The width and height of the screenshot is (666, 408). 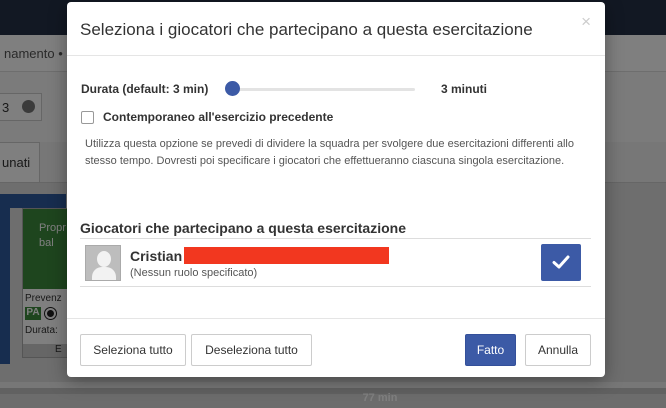 I want to click on duration-label: Durata (default: 3 min), so click(x=145, y=89).